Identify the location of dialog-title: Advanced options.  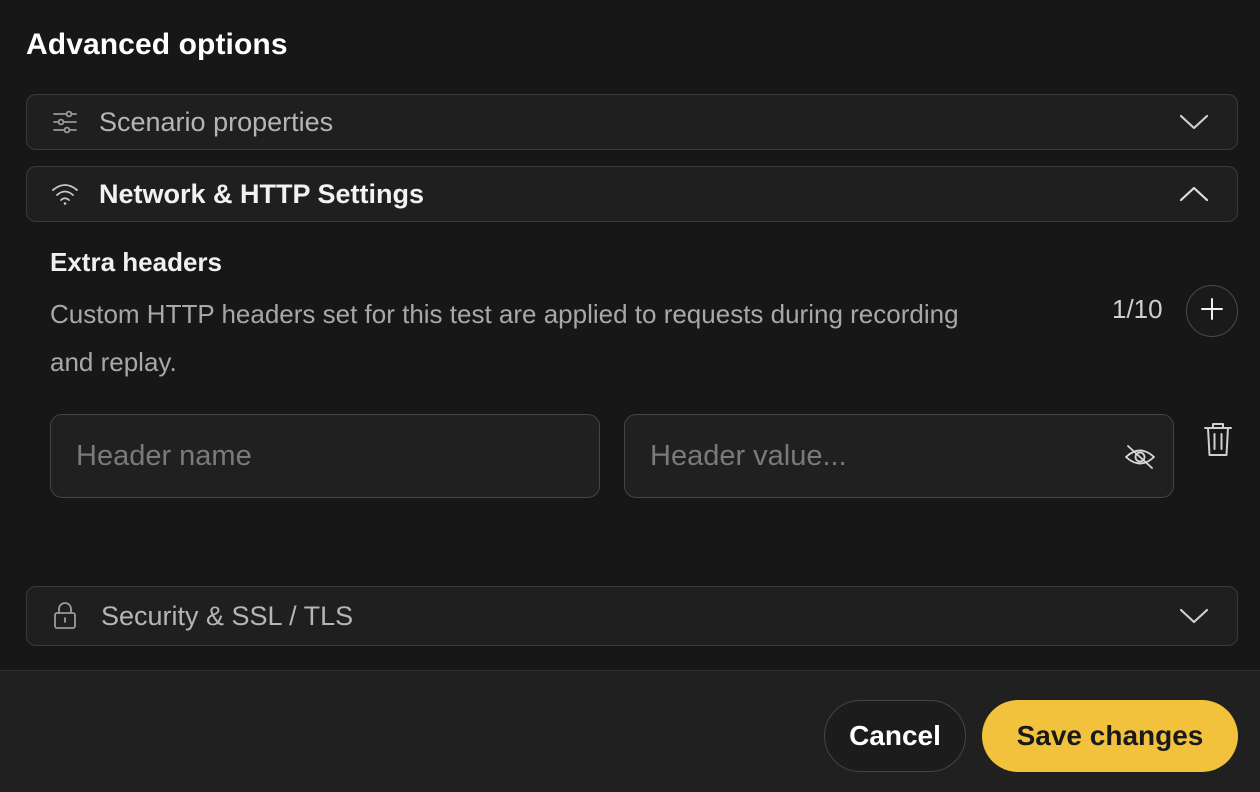
(157, 44).